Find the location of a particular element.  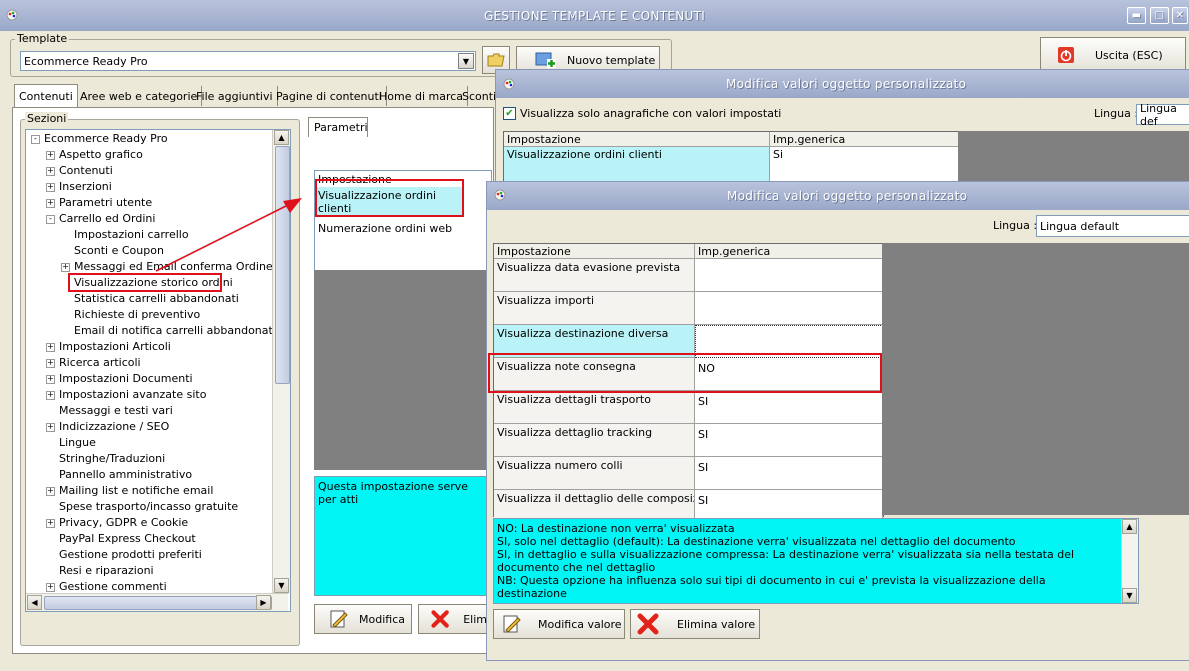

dialog-1-language-combo: Lingua def is located at coordinates (1162, 115).